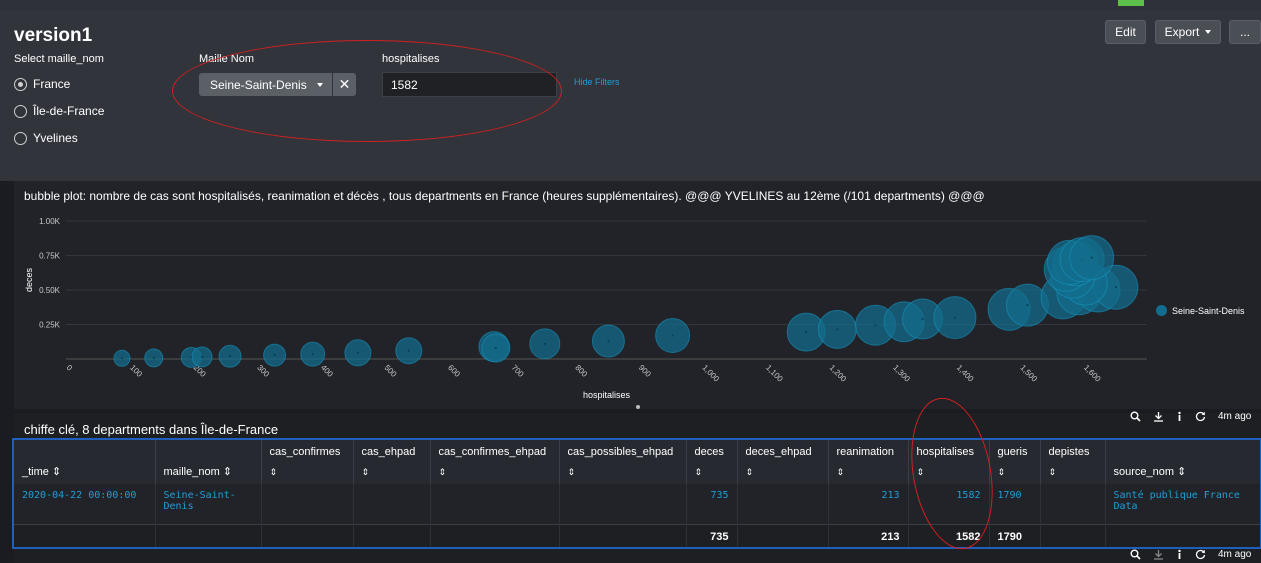  Describe the element at coordinates (1190, 416) in the screenshot. I see `chart-toolbar: 4m ago` at that location.